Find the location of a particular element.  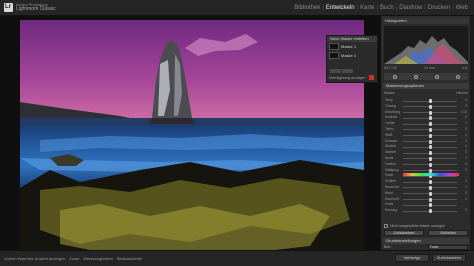

slider-label: Tönung is located at coordinates (390, 105).